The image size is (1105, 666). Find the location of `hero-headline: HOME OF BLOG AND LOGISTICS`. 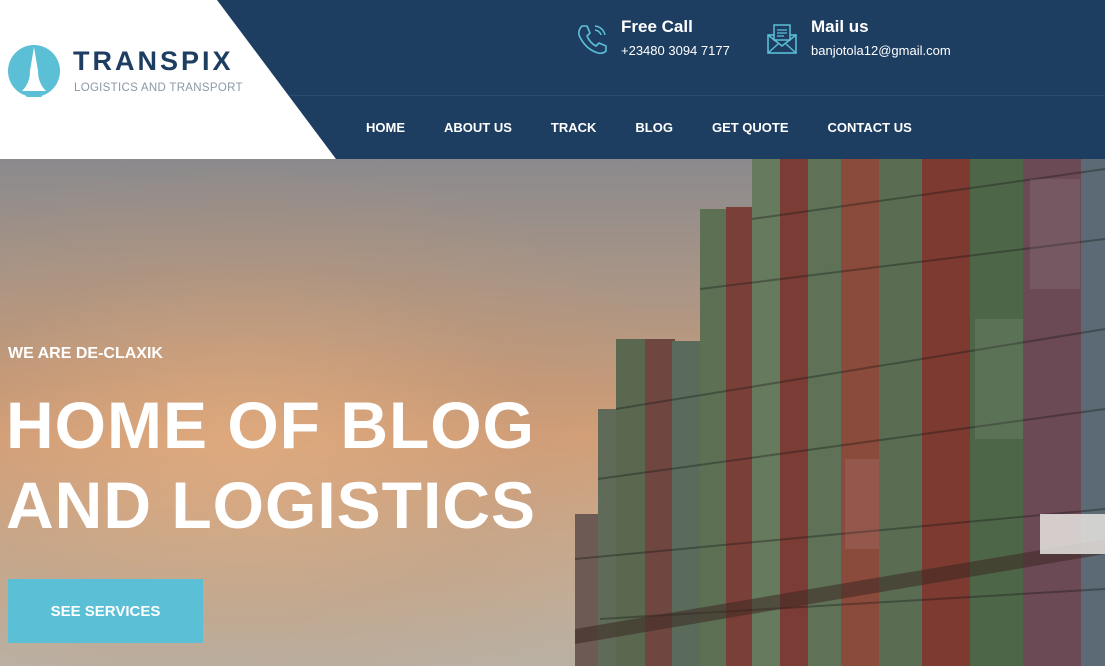

hero-headline: HOME OF BLOG AND LOGISTICS is located at coordinates (271, 465).